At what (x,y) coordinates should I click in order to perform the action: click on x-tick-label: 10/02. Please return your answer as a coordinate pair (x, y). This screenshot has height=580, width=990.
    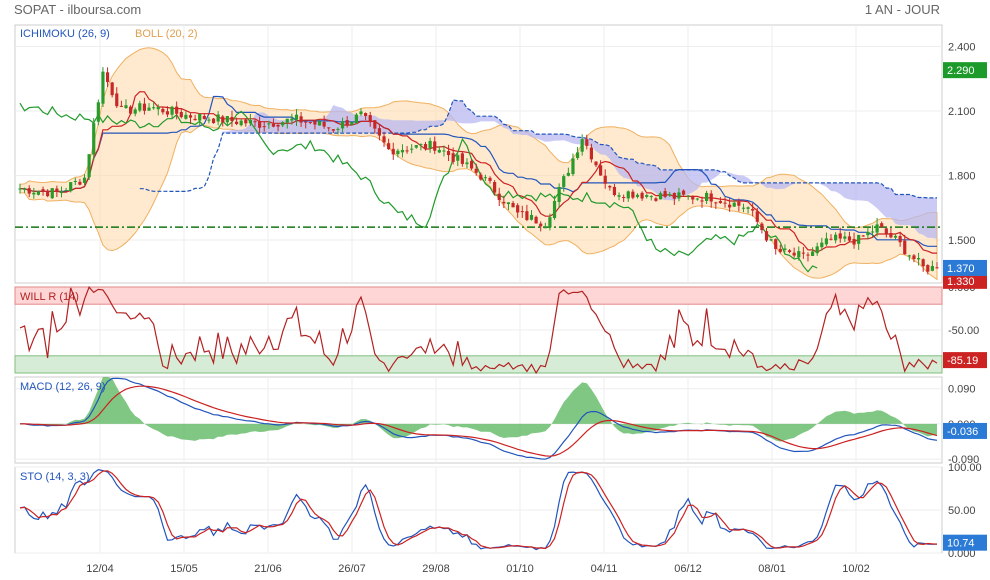
    Looking at the image, I should click on (856, 569).